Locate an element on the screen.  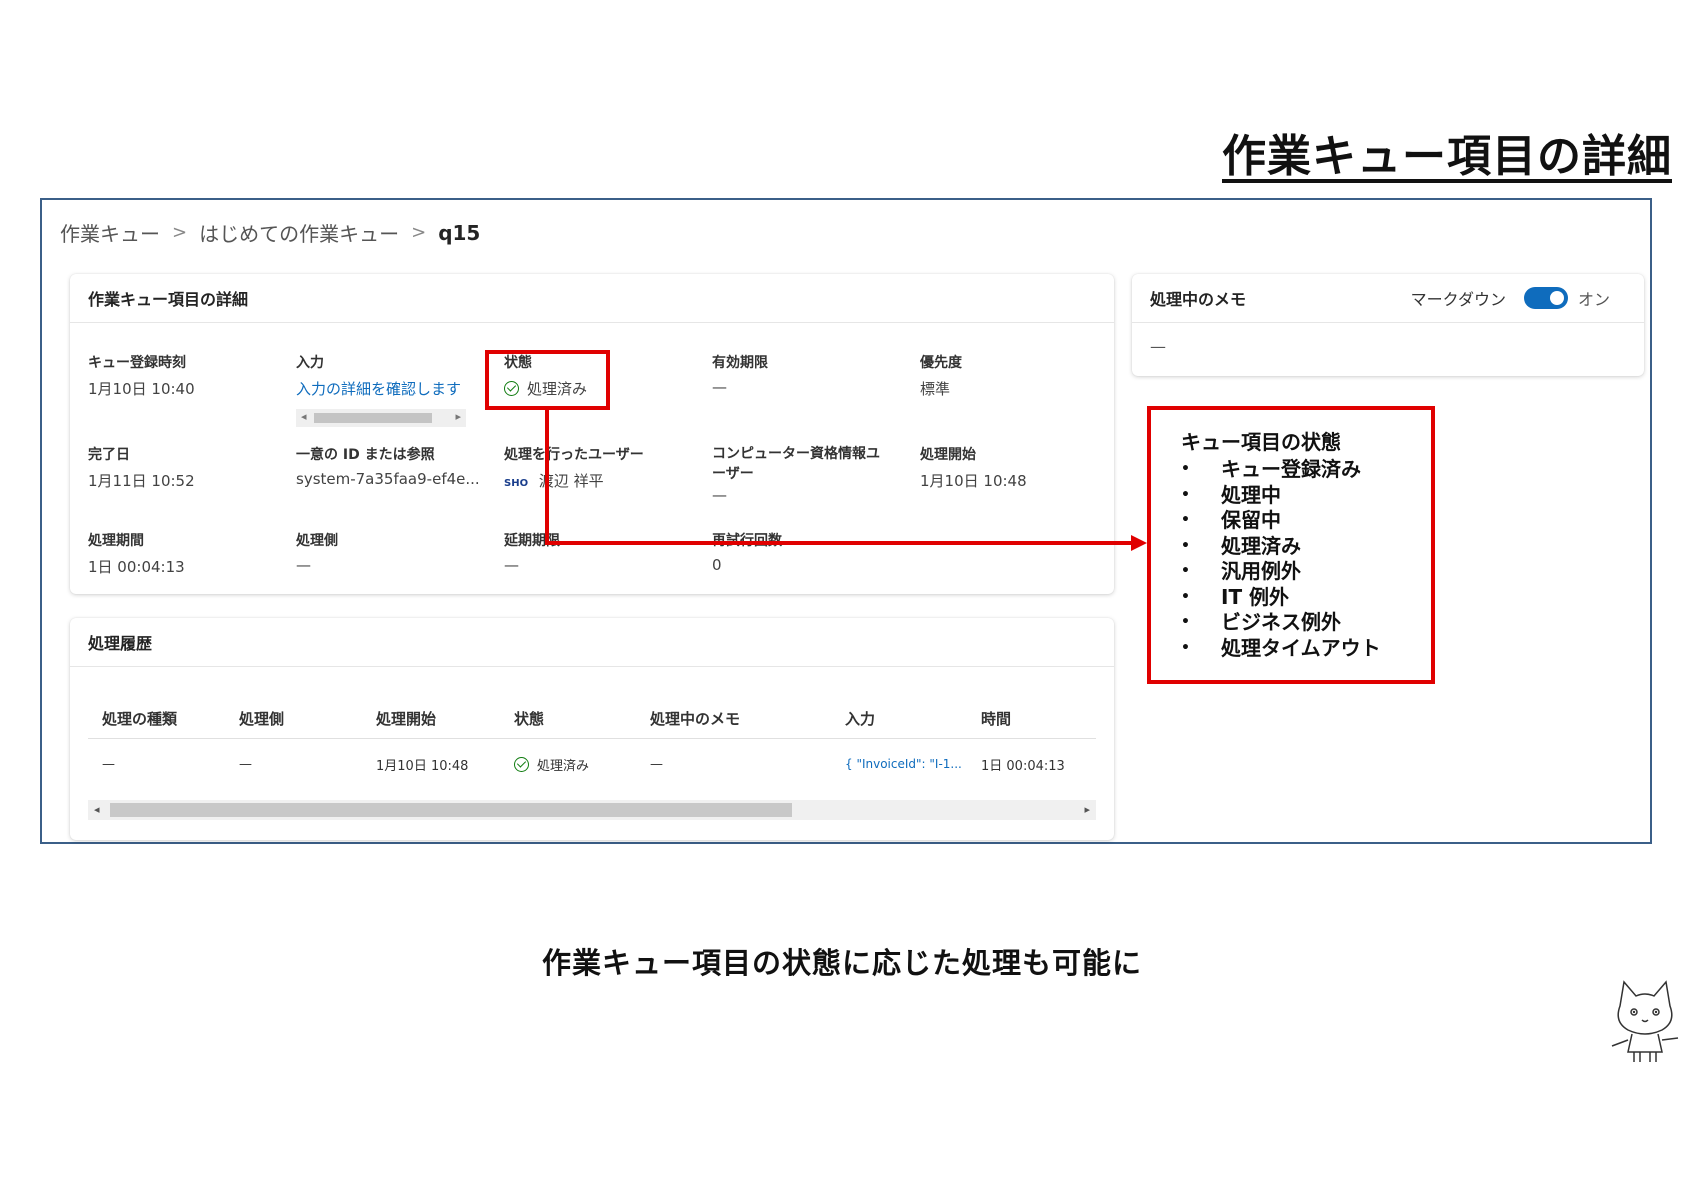
field-value: 標準 is located at coordinates (935, 389).